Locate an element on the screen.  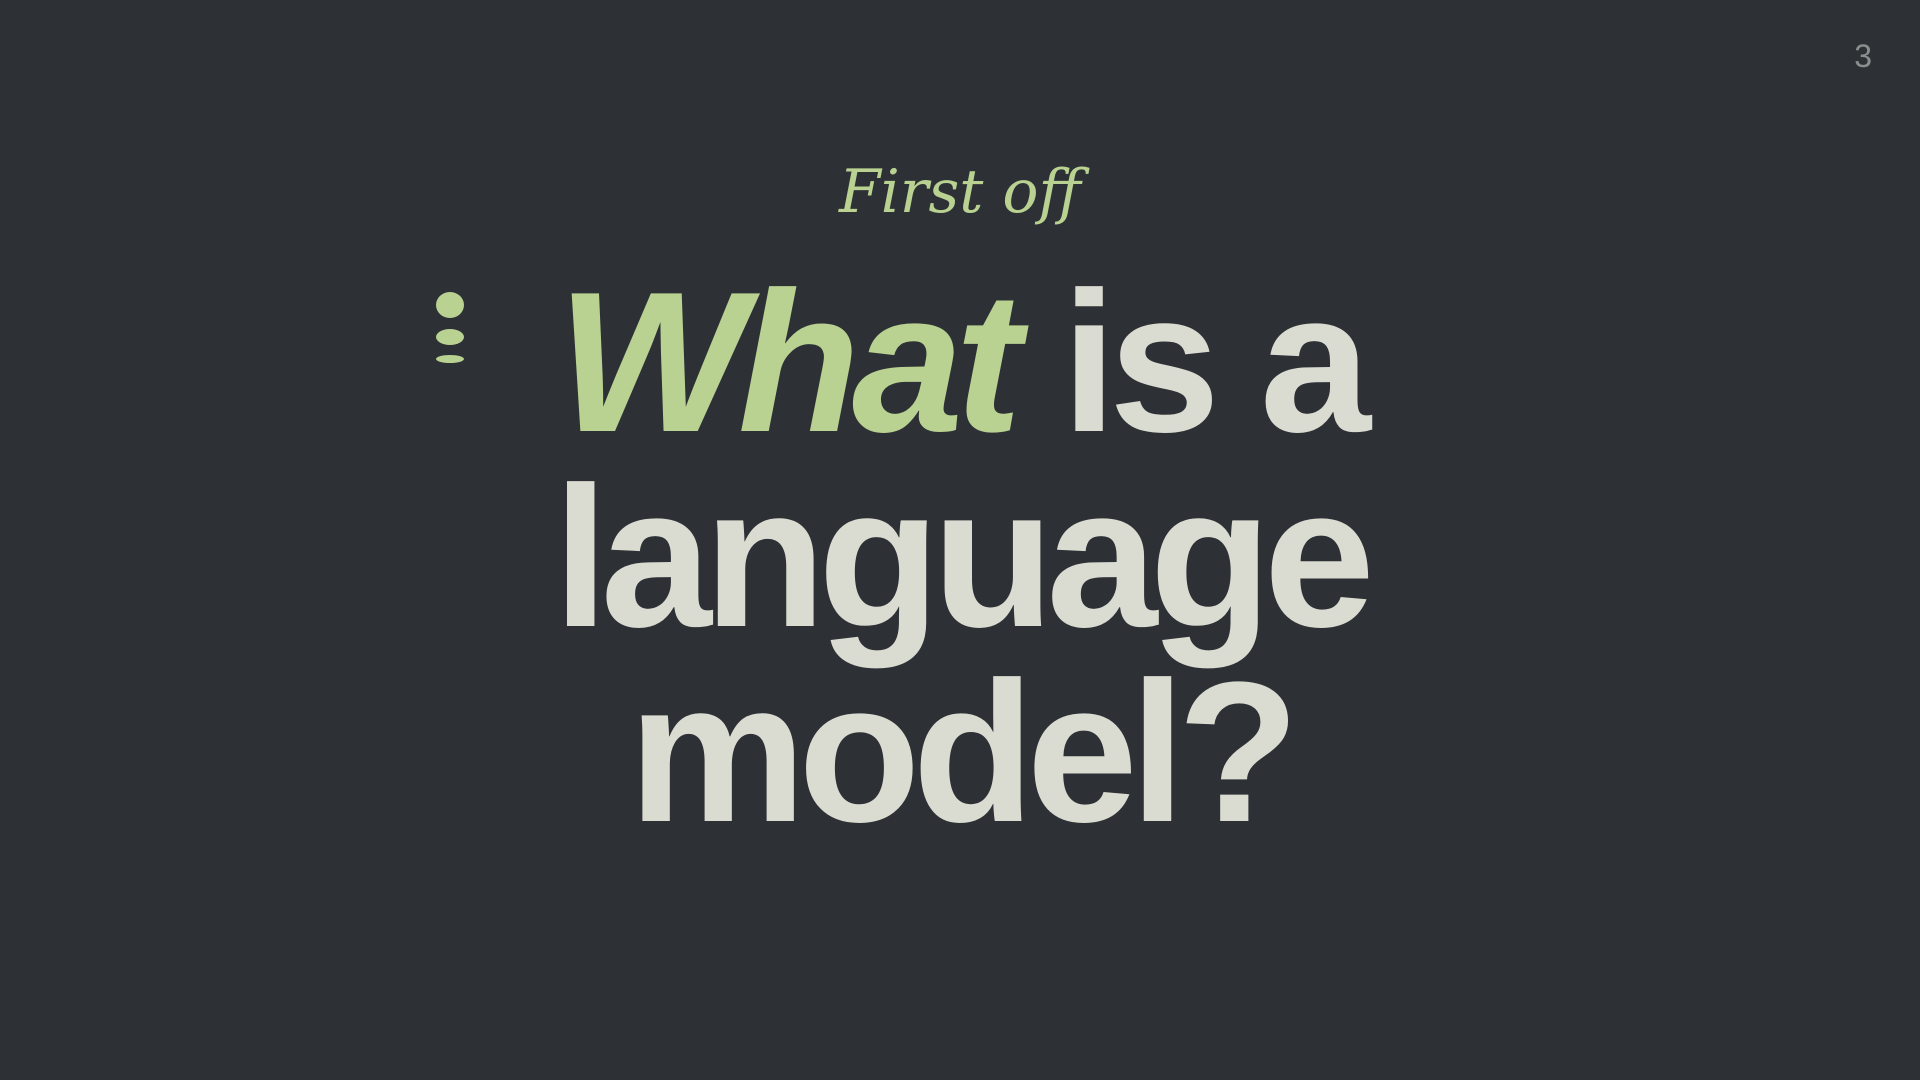
headline-accent-word: What is located at coordinates (789, 362).